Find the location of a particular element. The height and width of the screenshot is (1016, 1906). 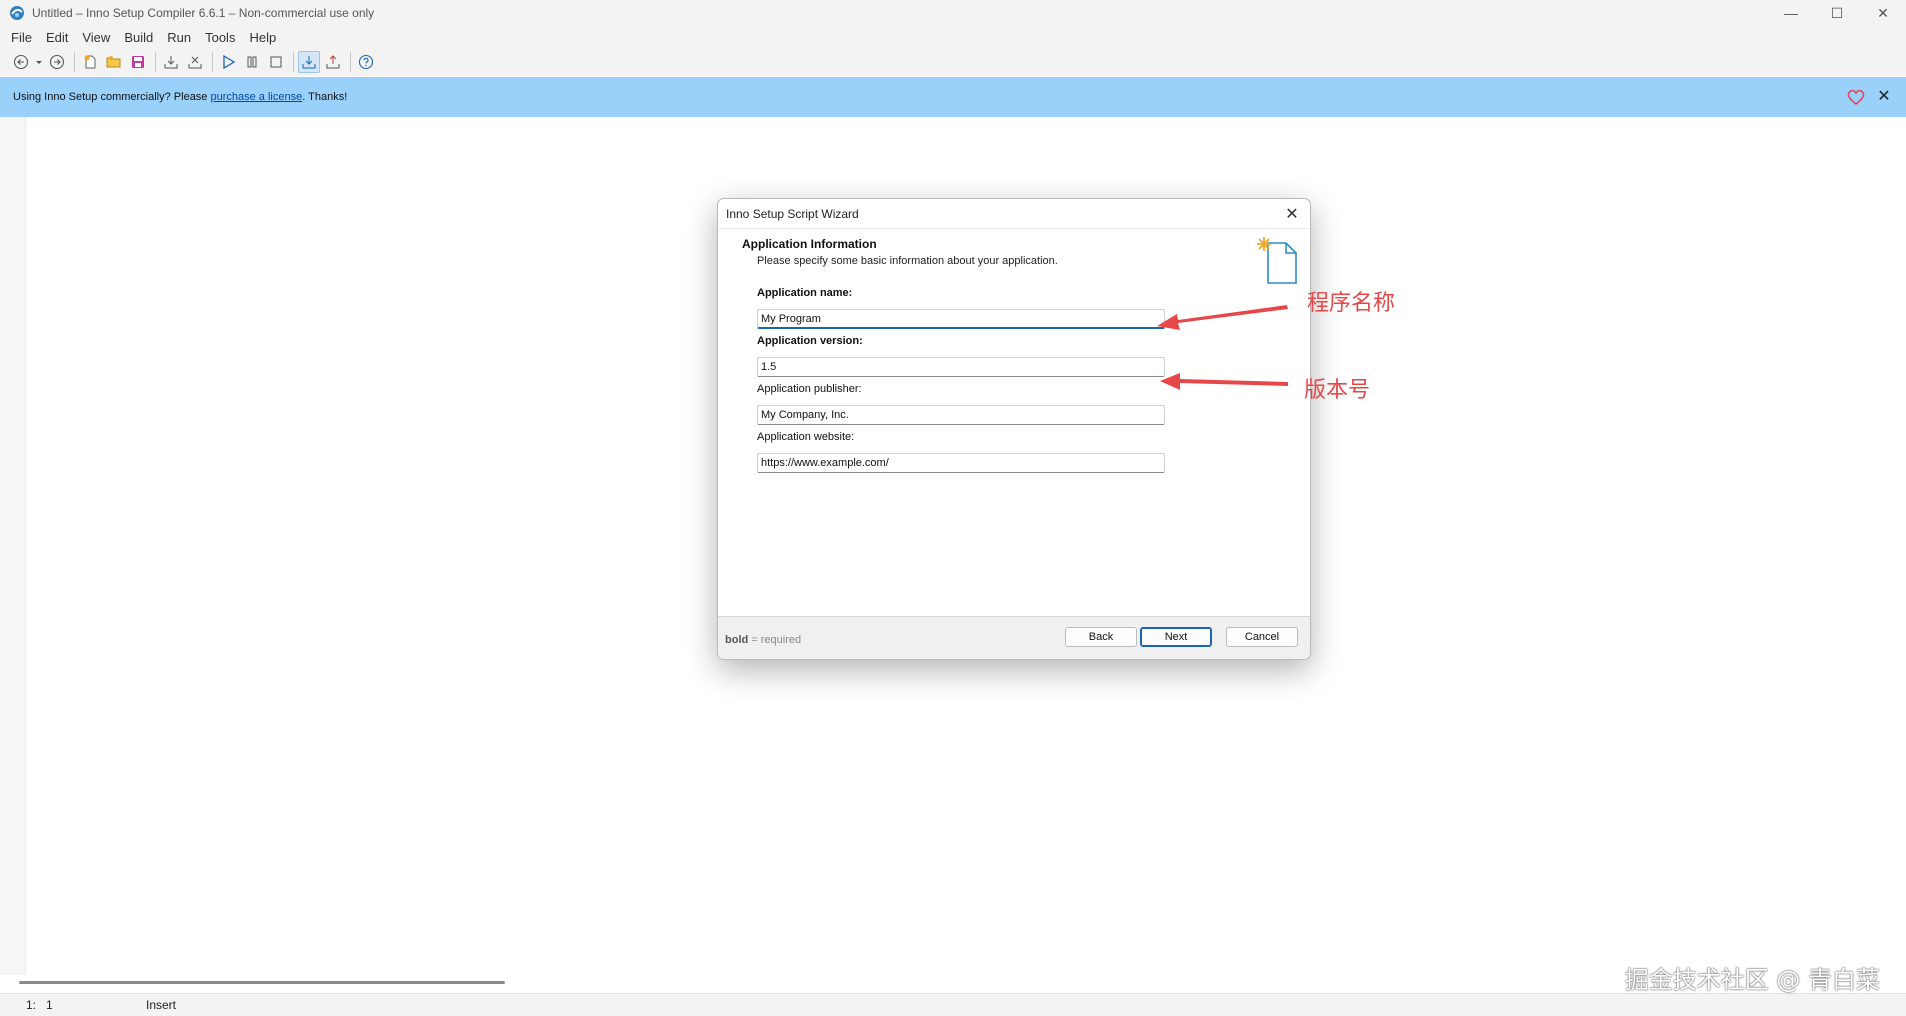

open-button is located at coordinates (114, 62).